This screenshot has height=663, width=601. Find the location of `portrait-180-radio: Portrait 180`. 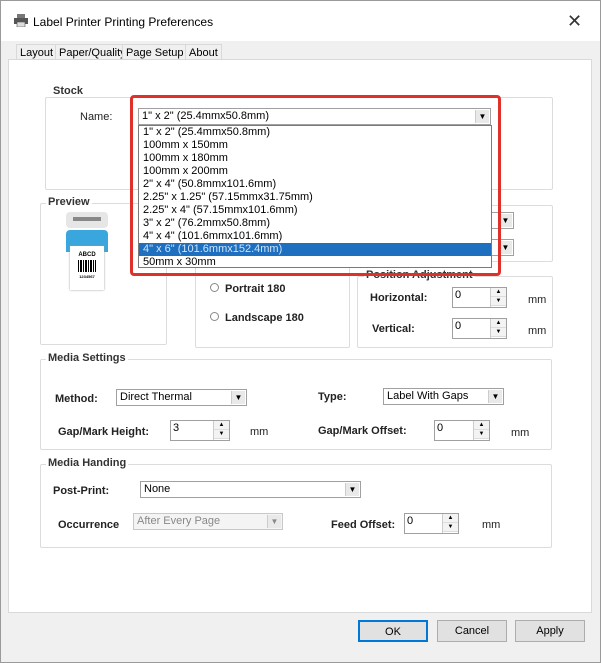

portrait-180-radio: Portrait 180 is located at coordinates (248, 289).